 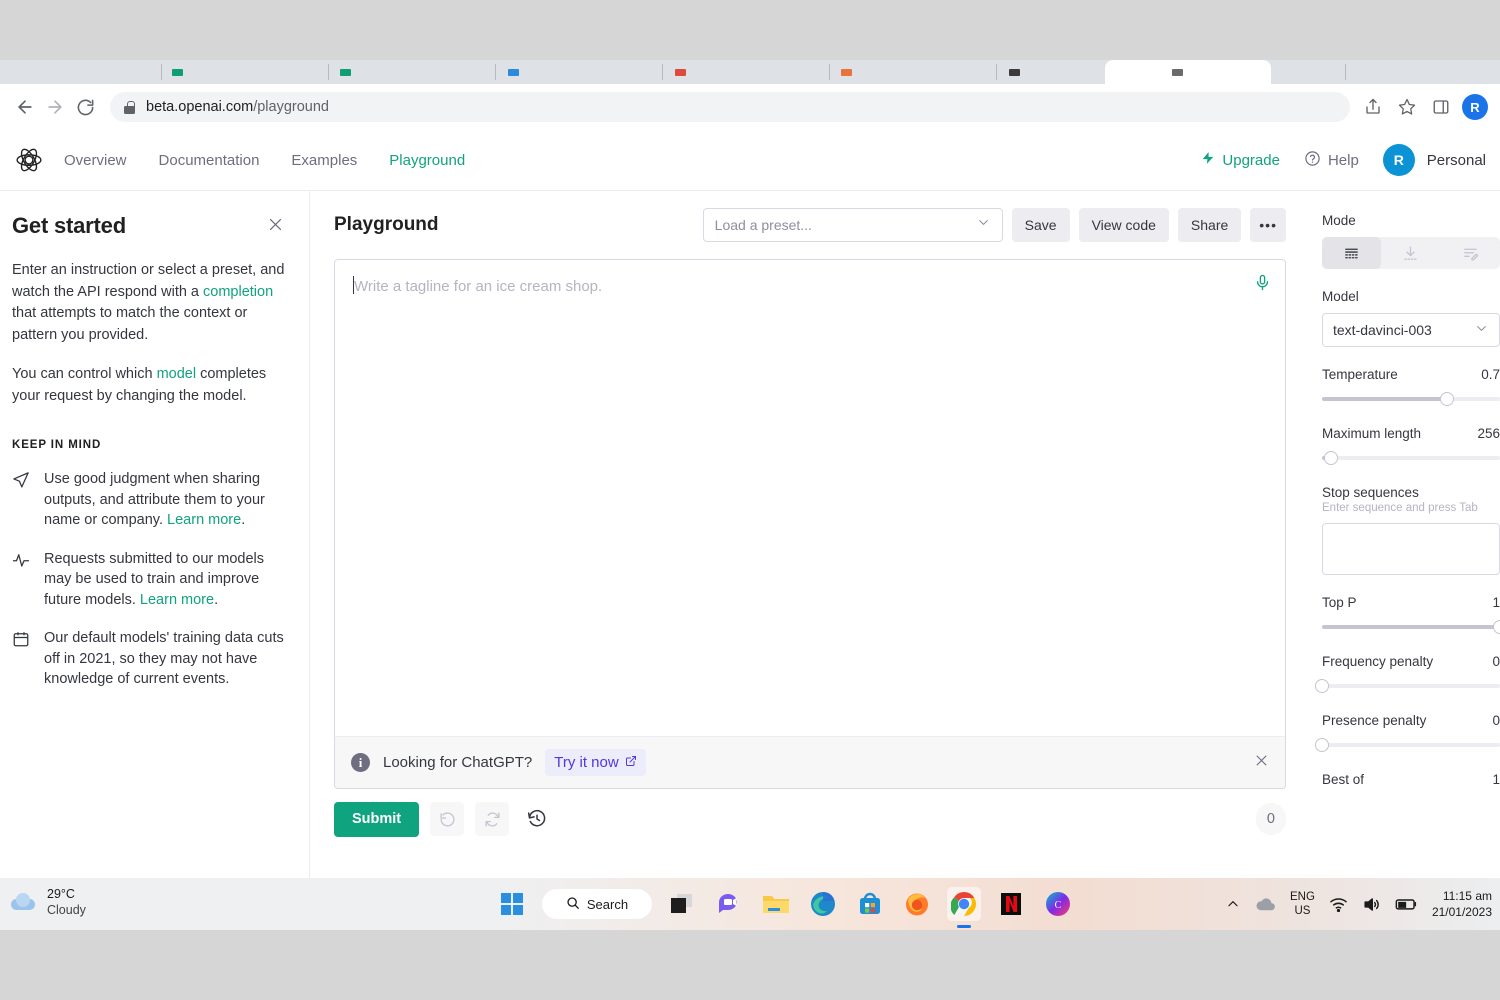 I want to click on forward-icon, so click(x=55, y=107).